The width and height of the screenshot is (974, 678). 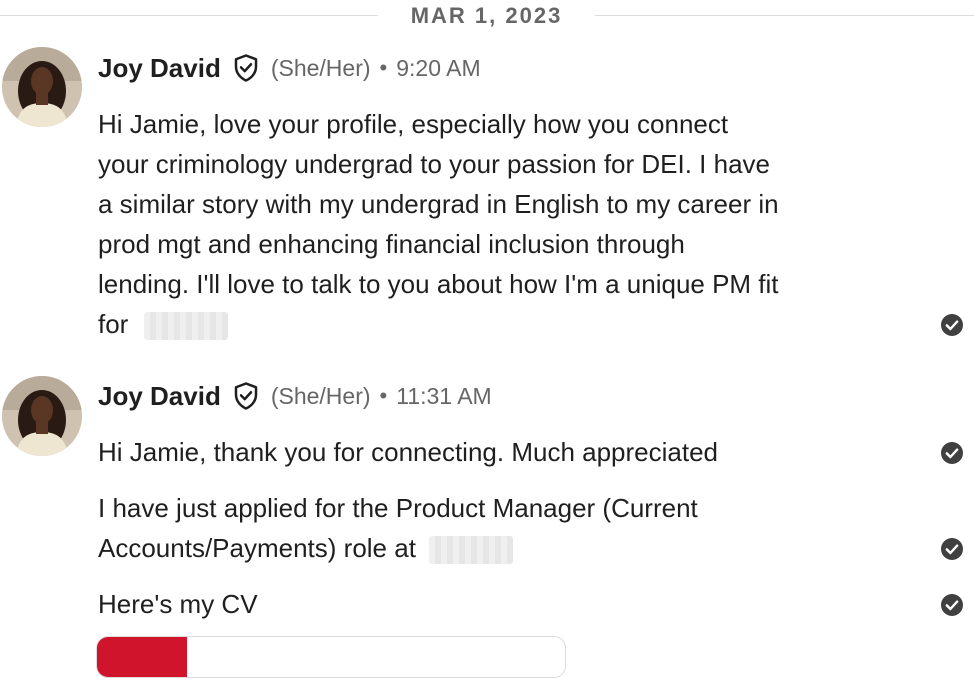 I want to click on date-label: MAR 1, 2023, so click(x=486, y=15).